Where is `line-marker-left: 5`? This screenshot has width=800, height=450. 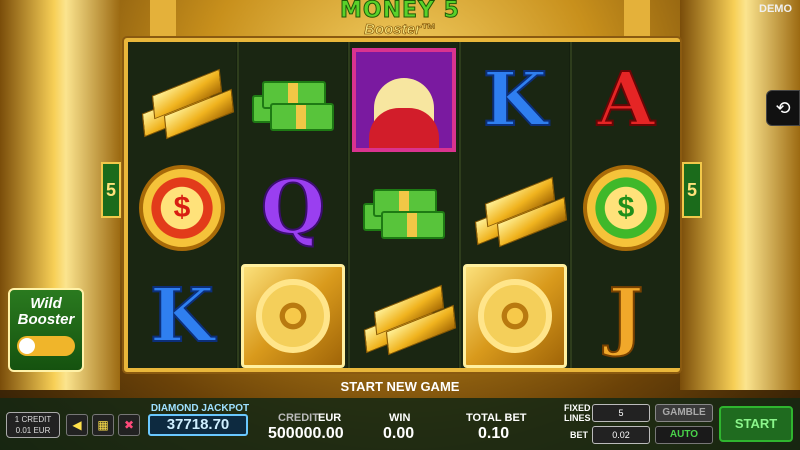
line-marker-left: 5 is located at coordinates (111, 190).